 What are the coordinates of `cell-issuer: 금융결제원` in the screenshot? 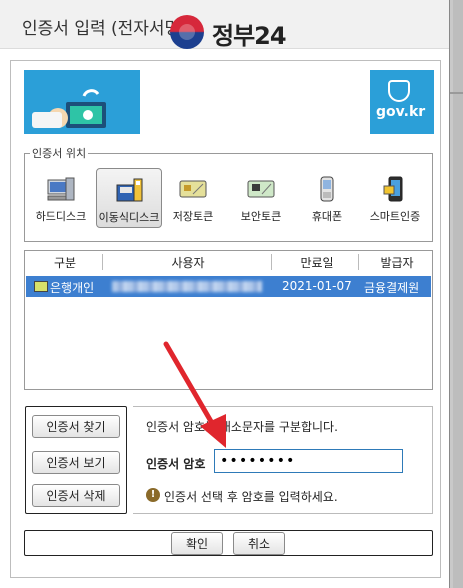 It's located at (392, 288).